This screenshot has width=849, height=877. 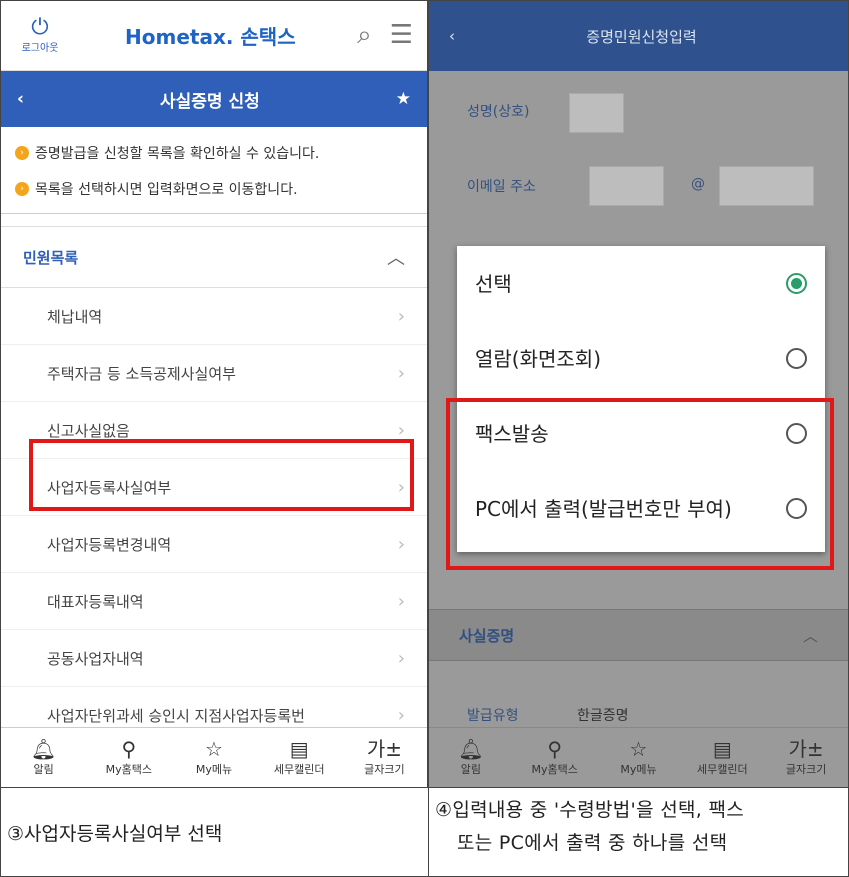 I want to click on radio-checked-icon, so click(x=796, y=283).